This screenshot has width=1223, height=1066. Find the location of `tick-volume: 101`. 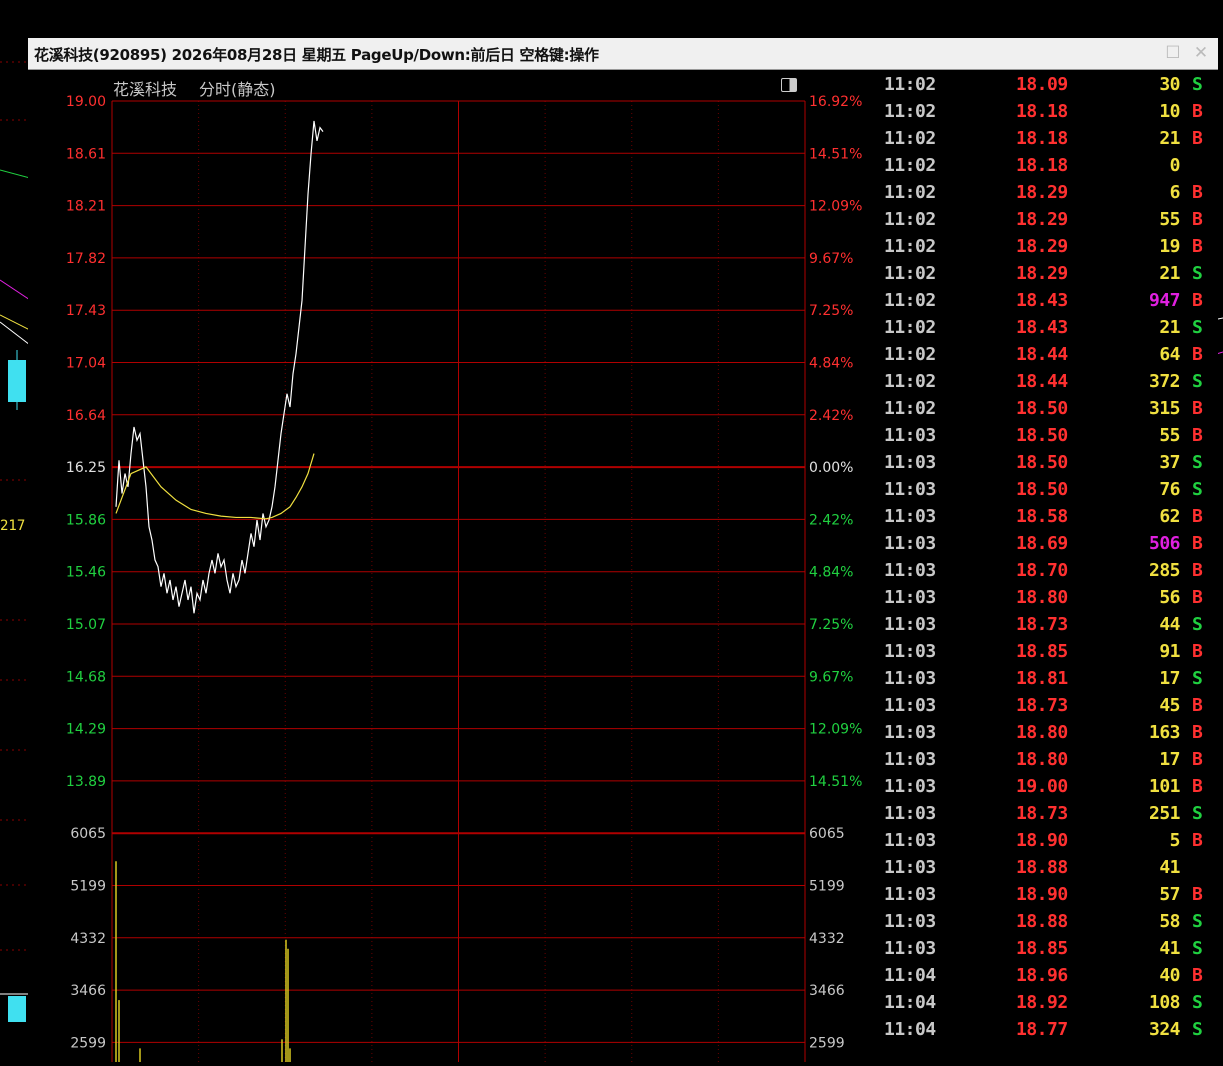

tick-volume: 101 is located at coordinates (1164, 786).